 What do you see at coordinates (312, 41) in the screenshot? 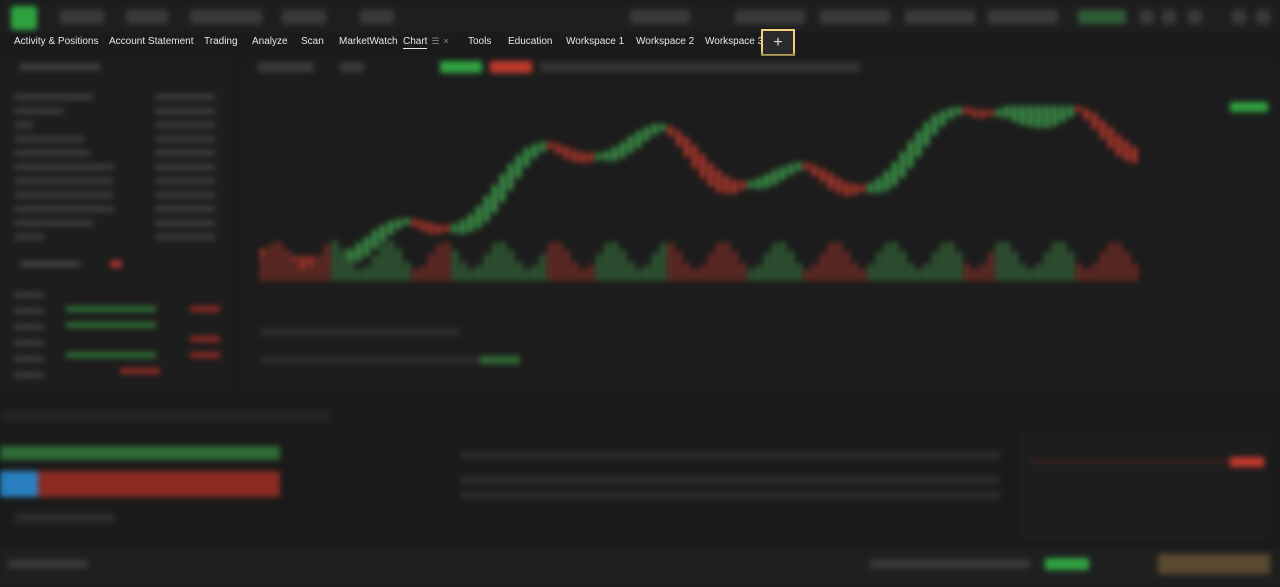
I see `tab-scan: Scan` at bounding box center [312, 41].